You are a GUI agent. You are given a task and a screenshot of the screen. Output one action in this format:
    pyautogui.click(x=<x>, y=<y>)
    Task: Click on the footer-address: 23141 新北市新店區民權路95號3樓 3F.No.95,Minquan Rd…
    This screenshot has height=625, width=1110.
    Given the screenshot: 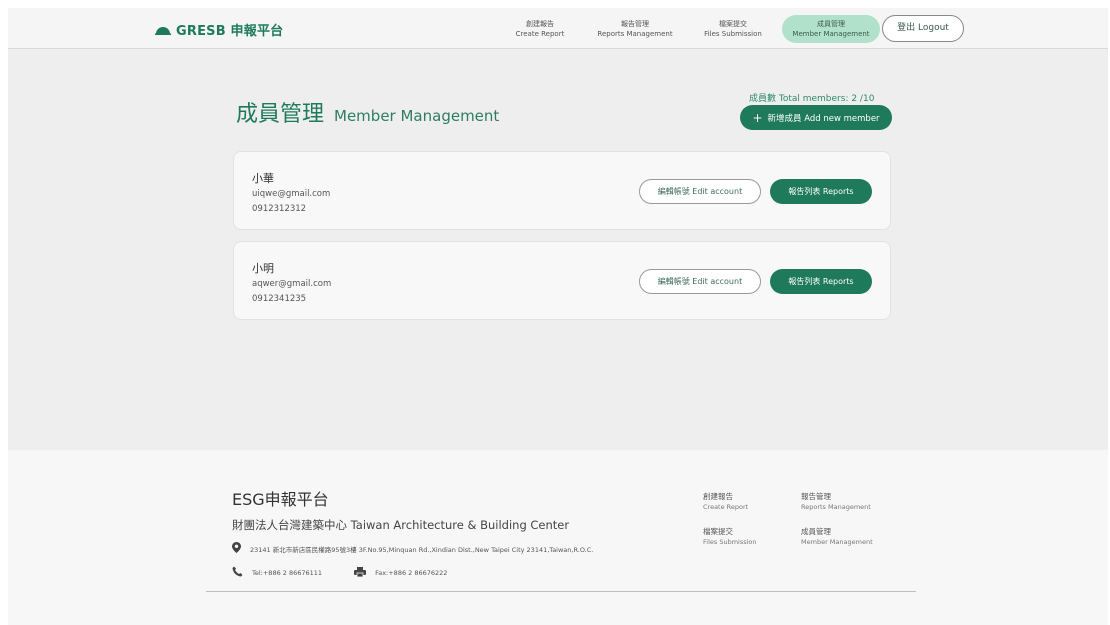 What is the action you would take?
    pyautogui.click(x=422, y=549)
    